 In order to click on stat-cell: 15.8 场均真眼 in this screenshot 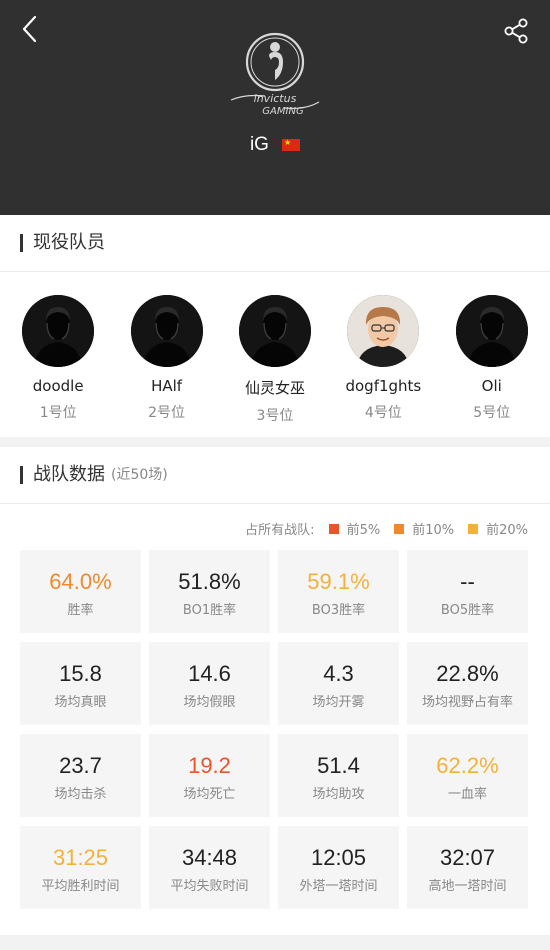, I will do `click(80, 683)`.